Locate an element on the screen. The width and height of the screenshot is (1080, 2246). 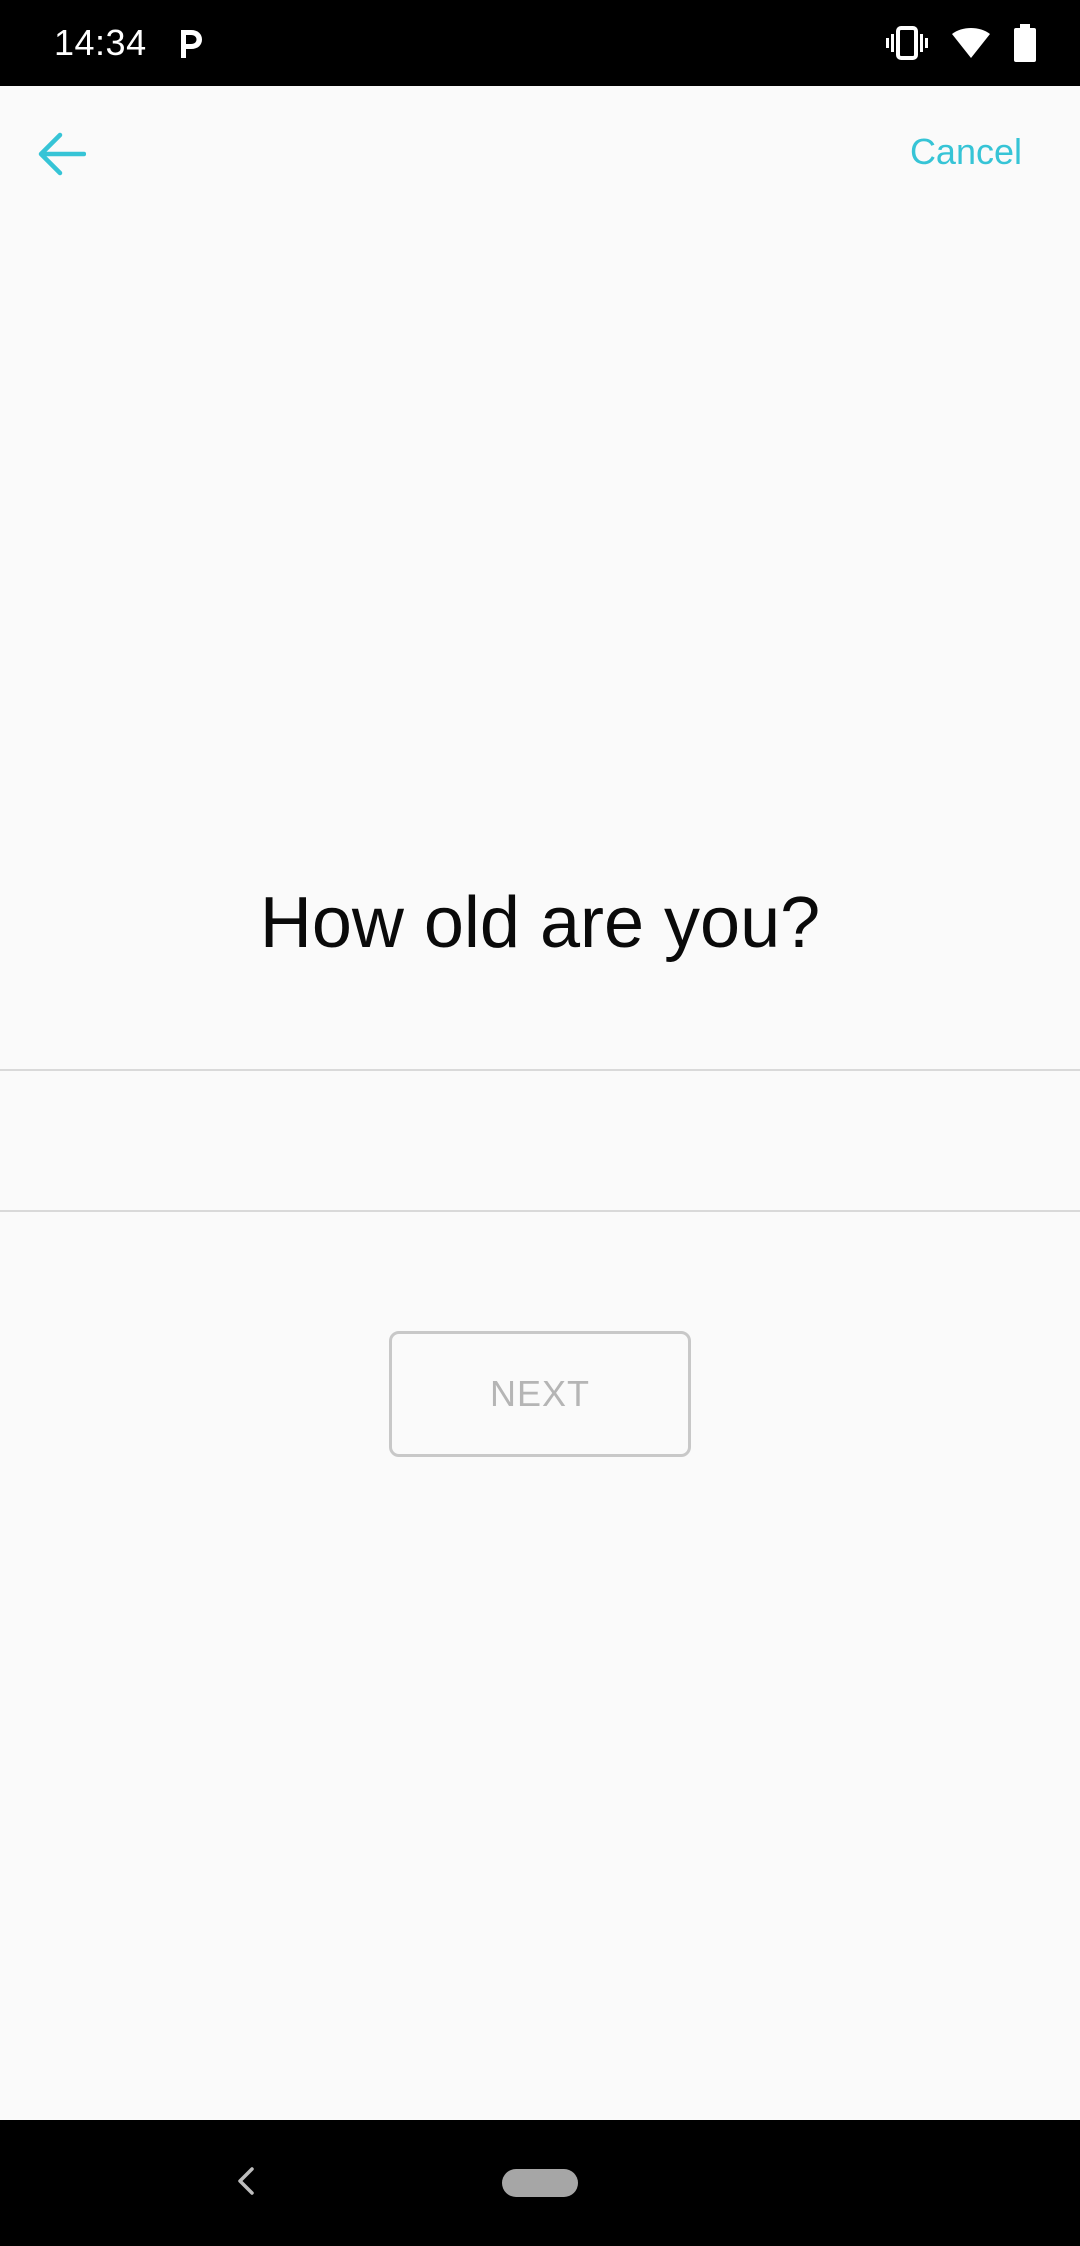
status-bar: 14:34 is located at coordinates (540, 43).